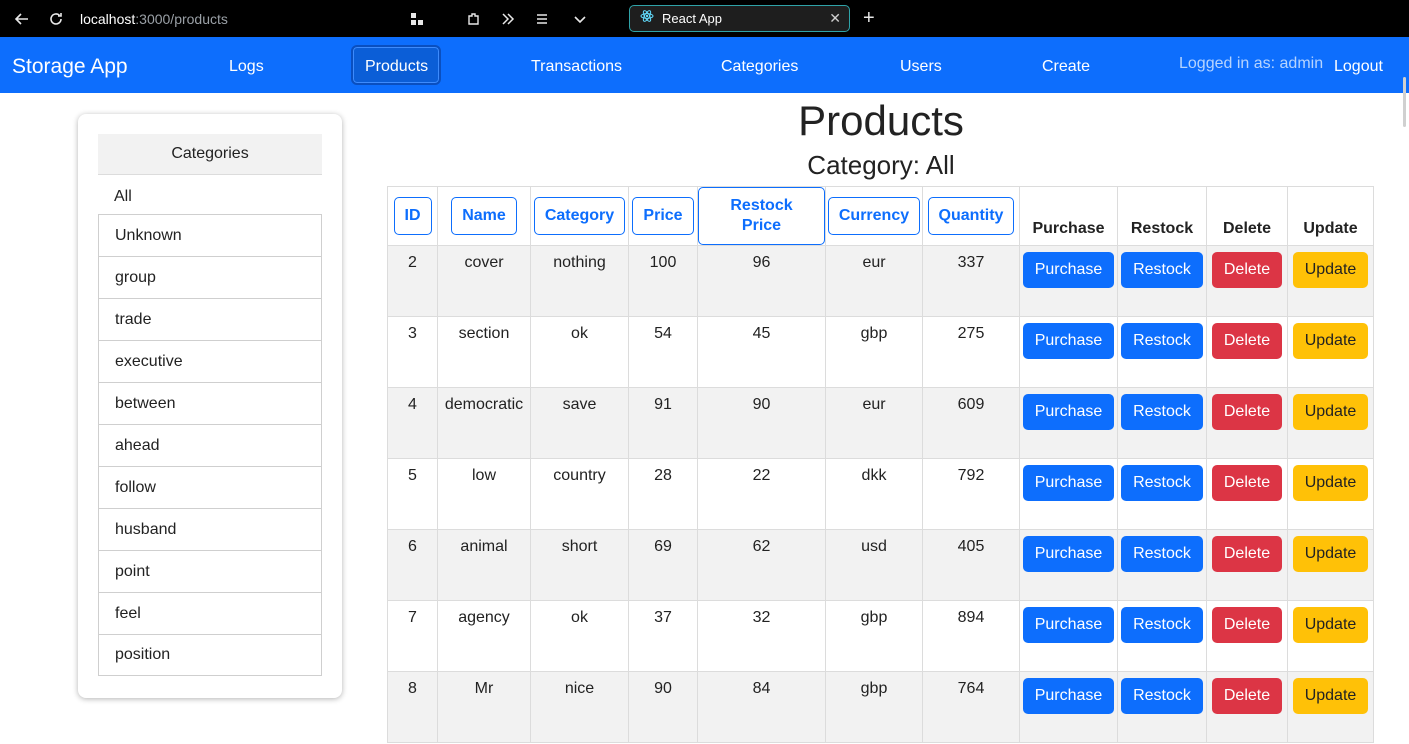 The width and height of the screenshot is (1409, 744). I want to click on category-item: executive, so click(210, 361).